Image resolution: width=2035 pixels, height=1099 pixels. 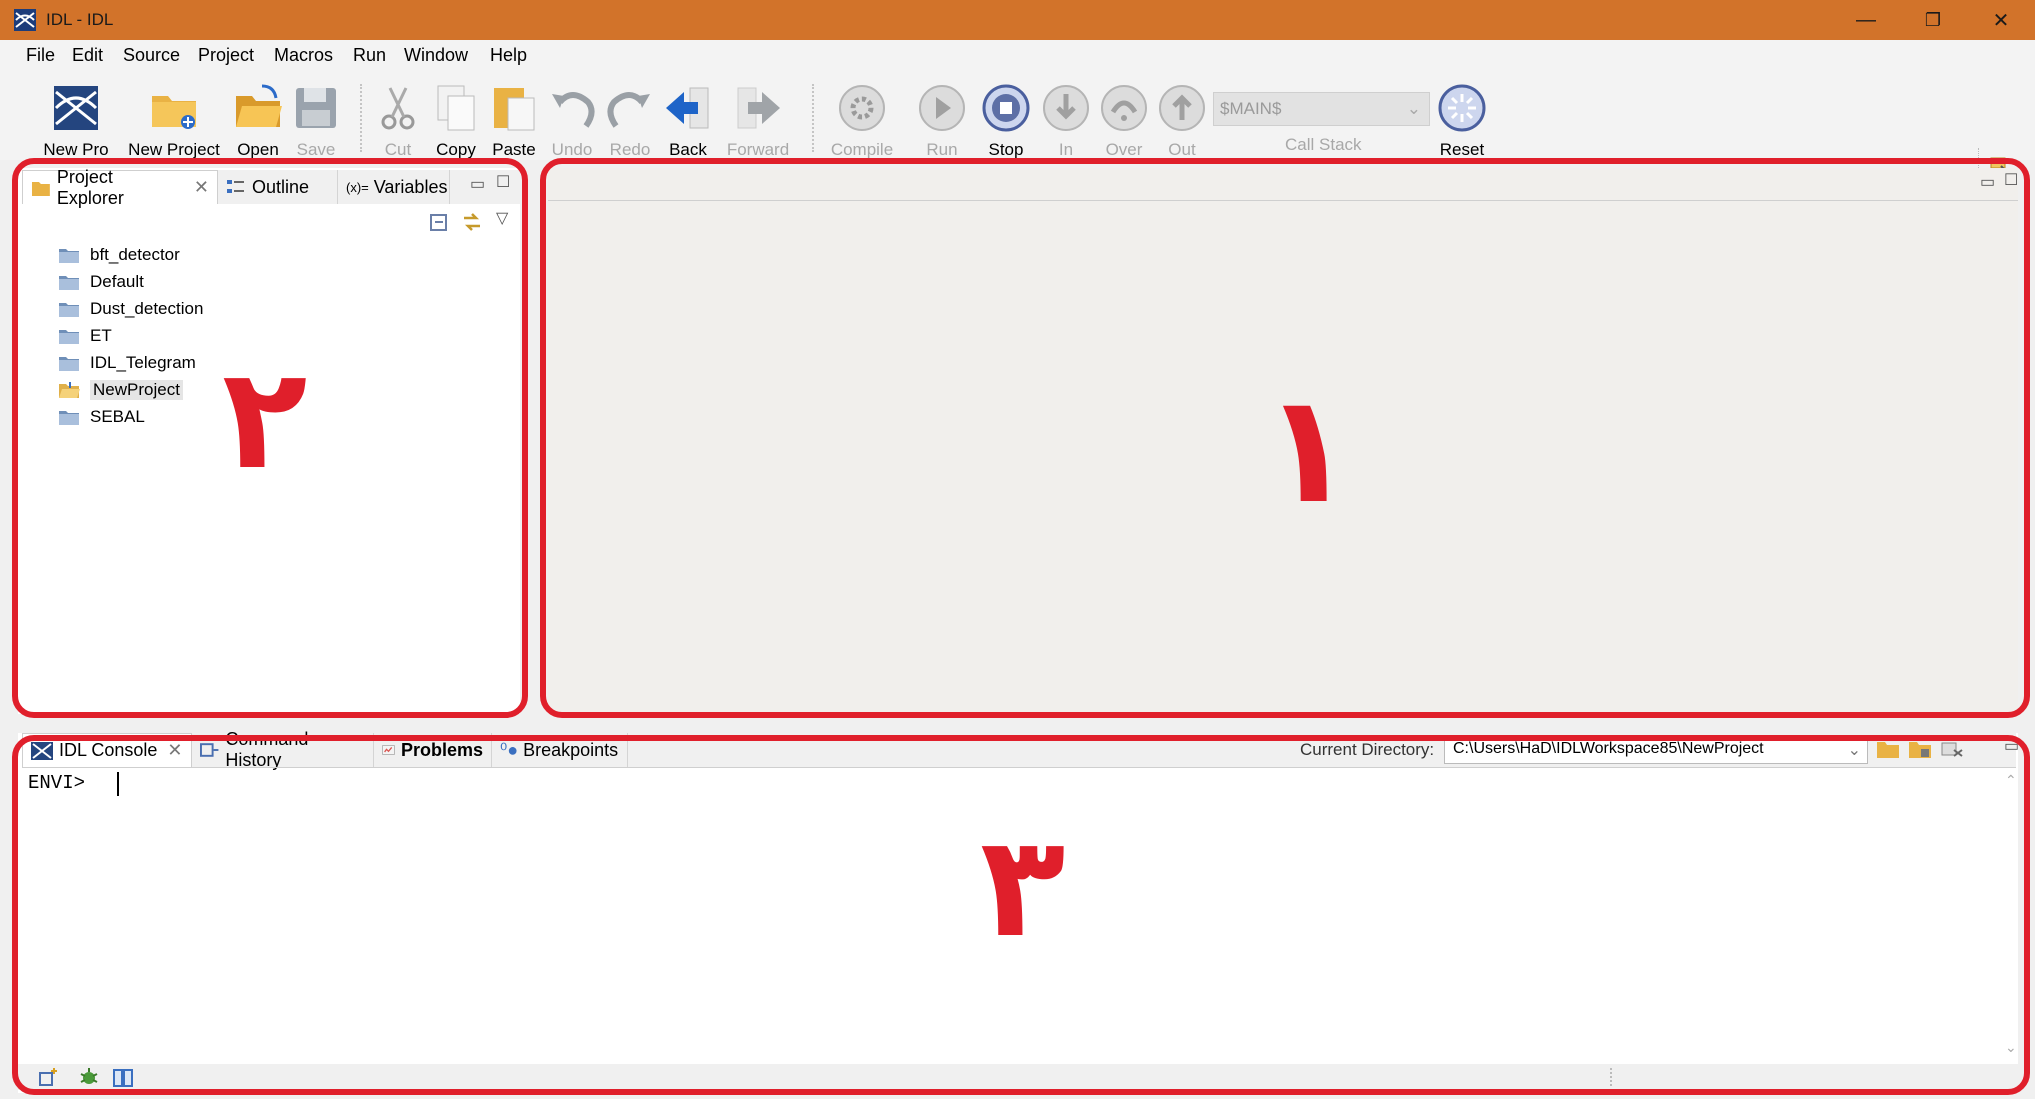 I want to click on tab-idl-console: IDL Console ✕, so click(x=107, y=750).